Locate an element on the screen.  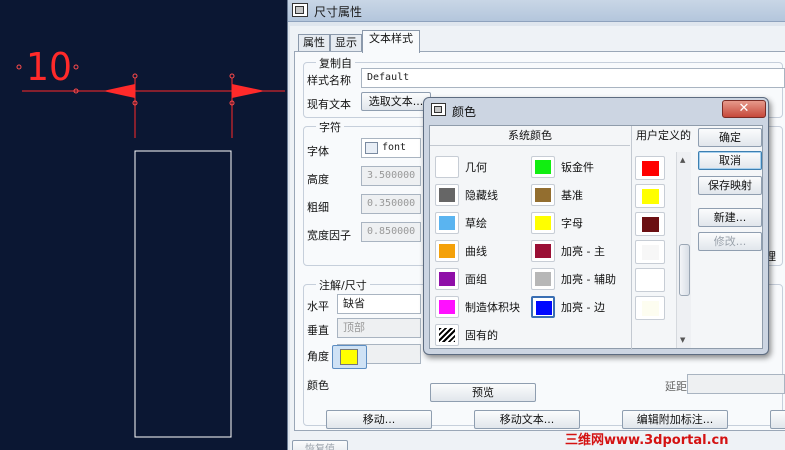
system-color-item: 面组 is located at coordinates (480, 279).